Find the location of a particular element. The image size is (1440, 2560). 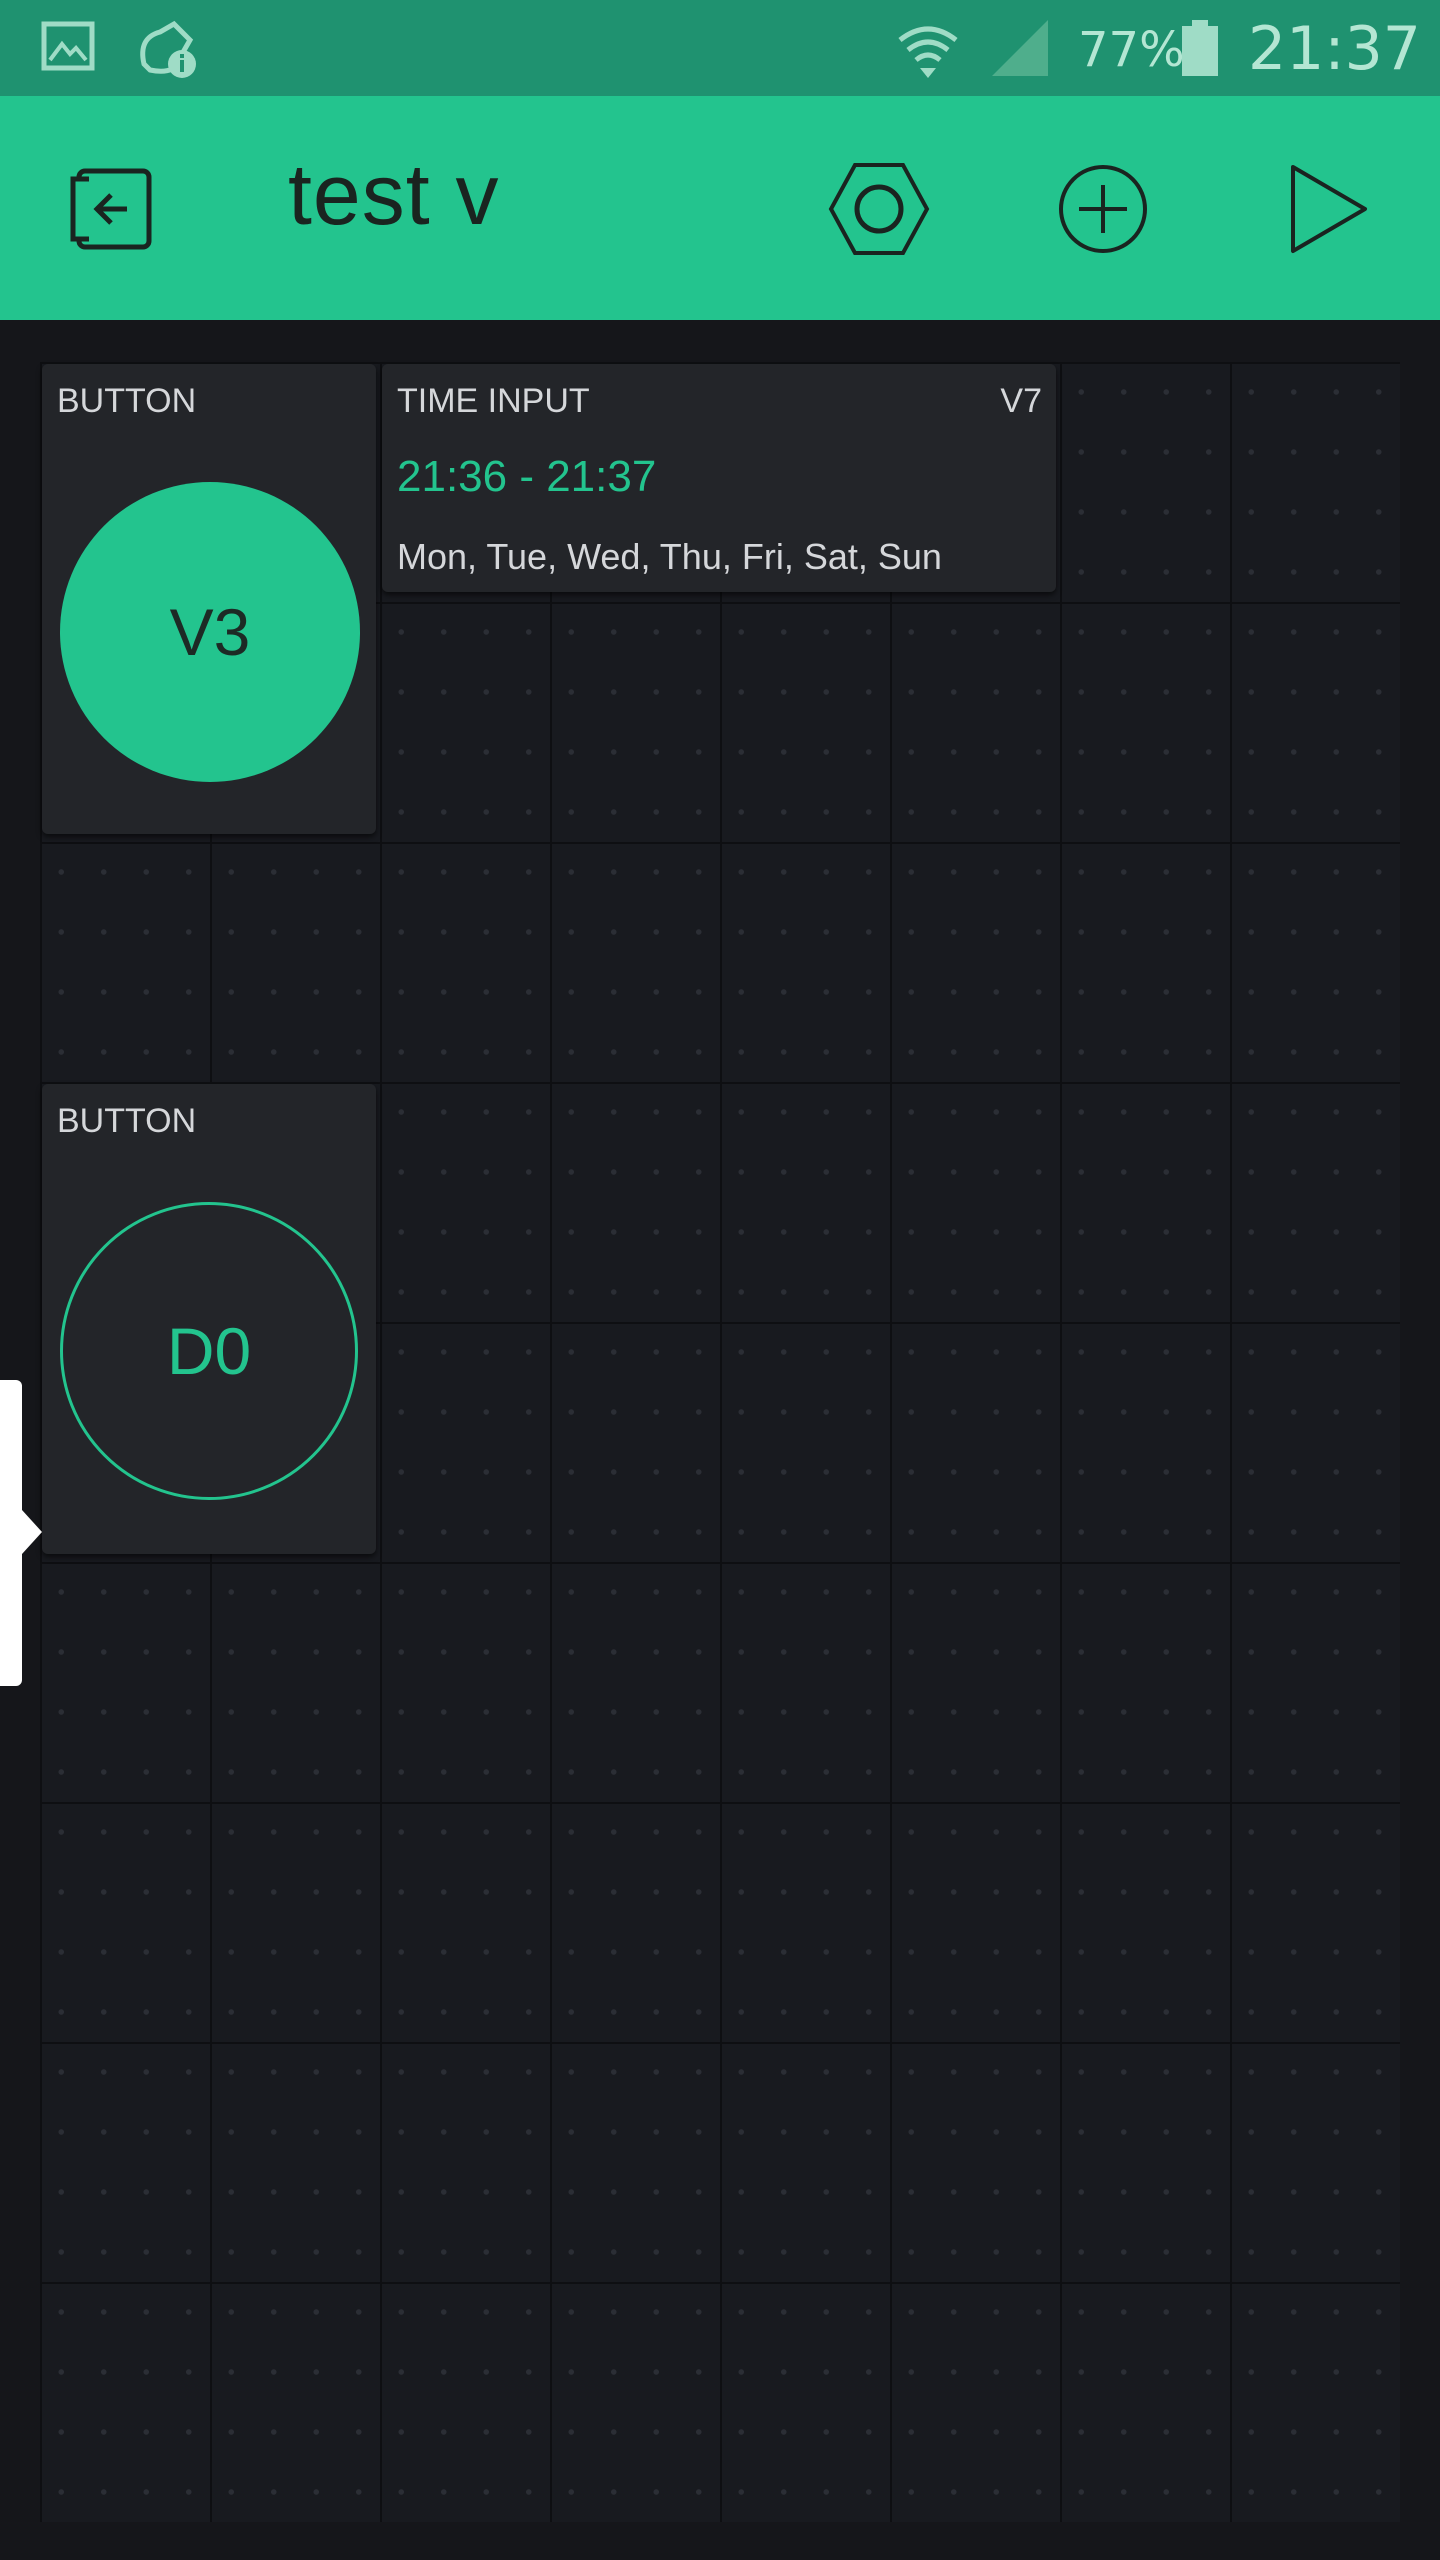

add-widget-icon is located at coordinates (1103, 209).